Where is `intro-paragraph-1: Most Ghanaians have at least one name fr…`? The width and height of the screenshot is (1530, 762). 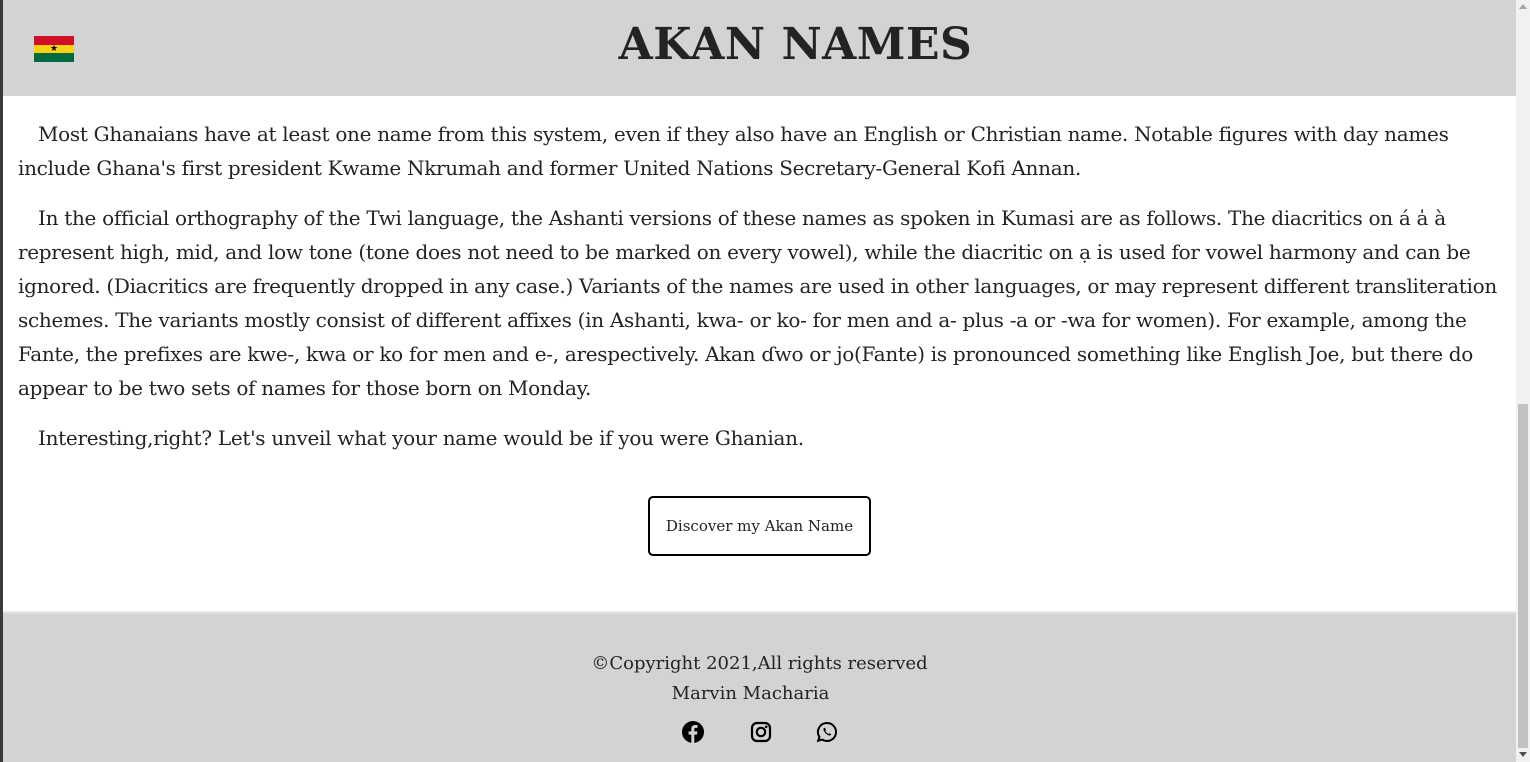
intro-paragraph-1: Most Ghanaians have at least one name fr… is located at coordinates (733, 151).